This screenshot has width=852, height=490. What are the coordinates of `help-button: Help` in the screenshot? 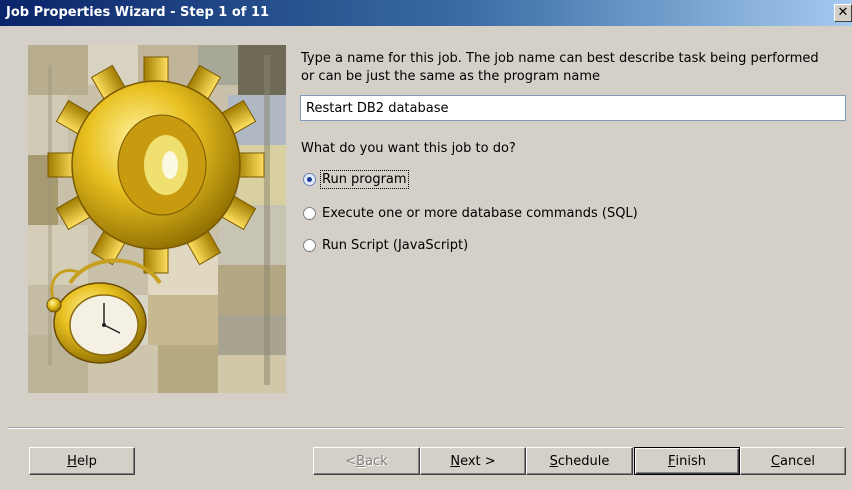 It's located at (82, 461).